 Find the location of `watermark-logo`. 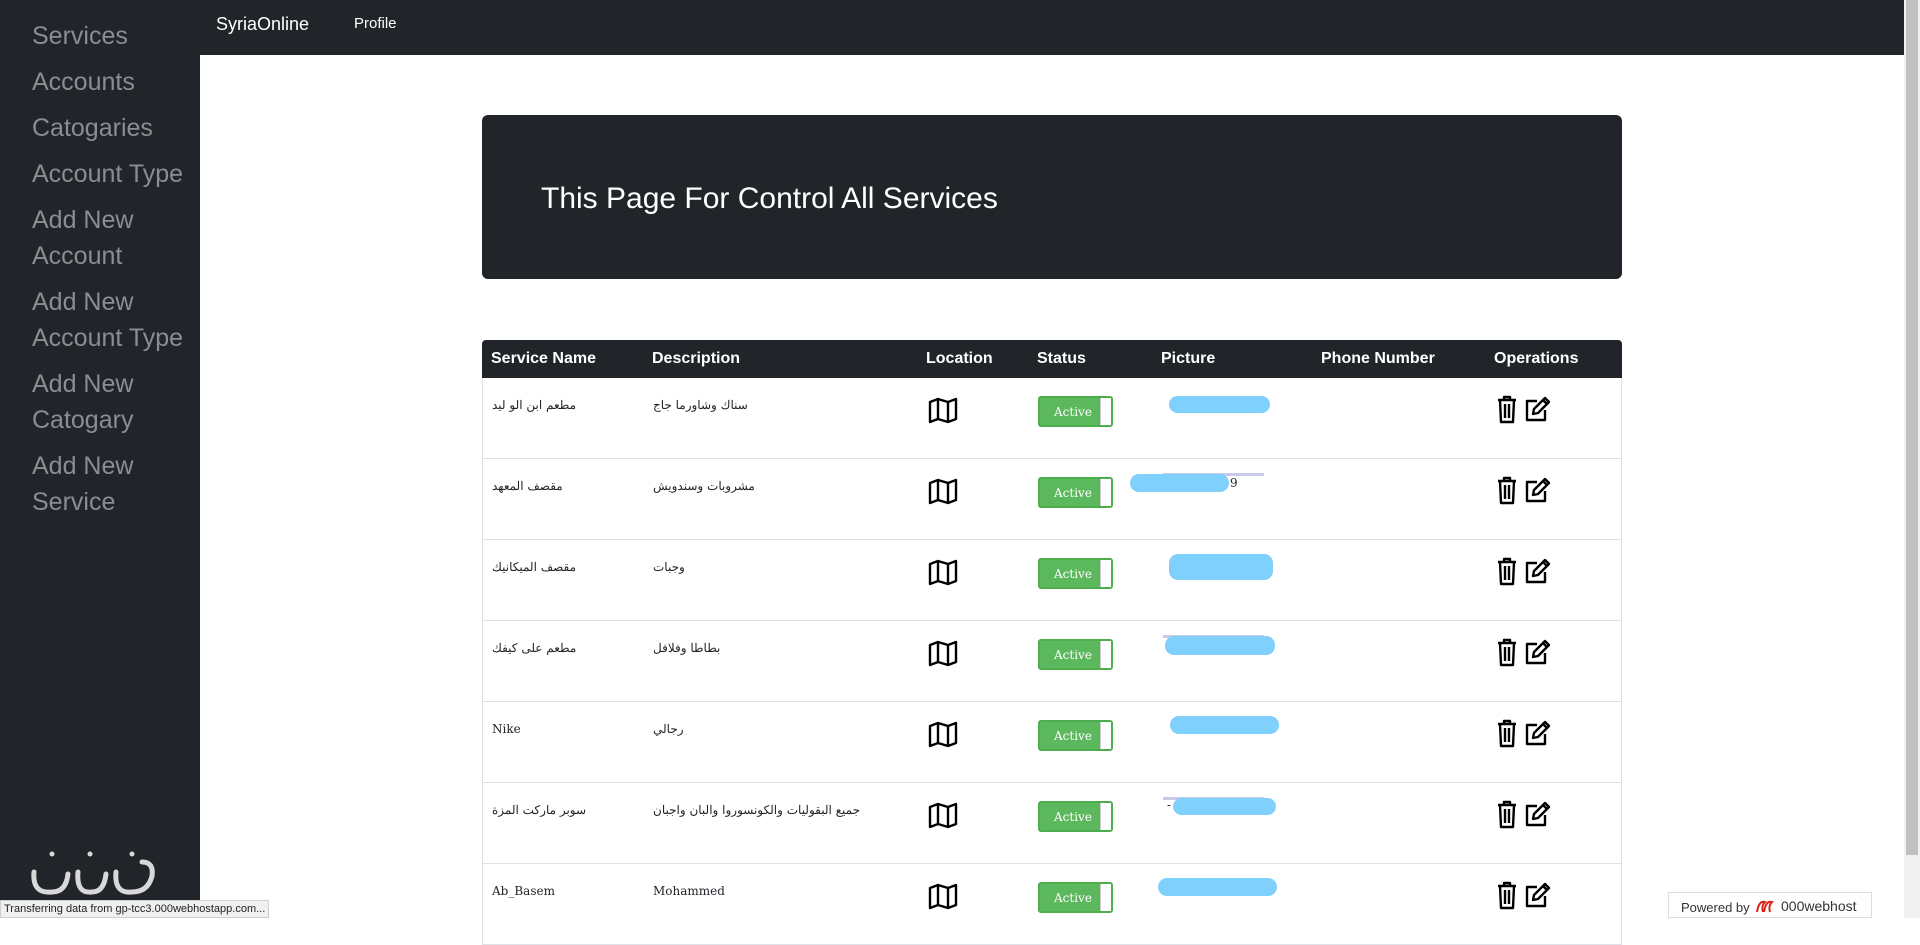

watermark-logo is located at coordinates (93, 873).